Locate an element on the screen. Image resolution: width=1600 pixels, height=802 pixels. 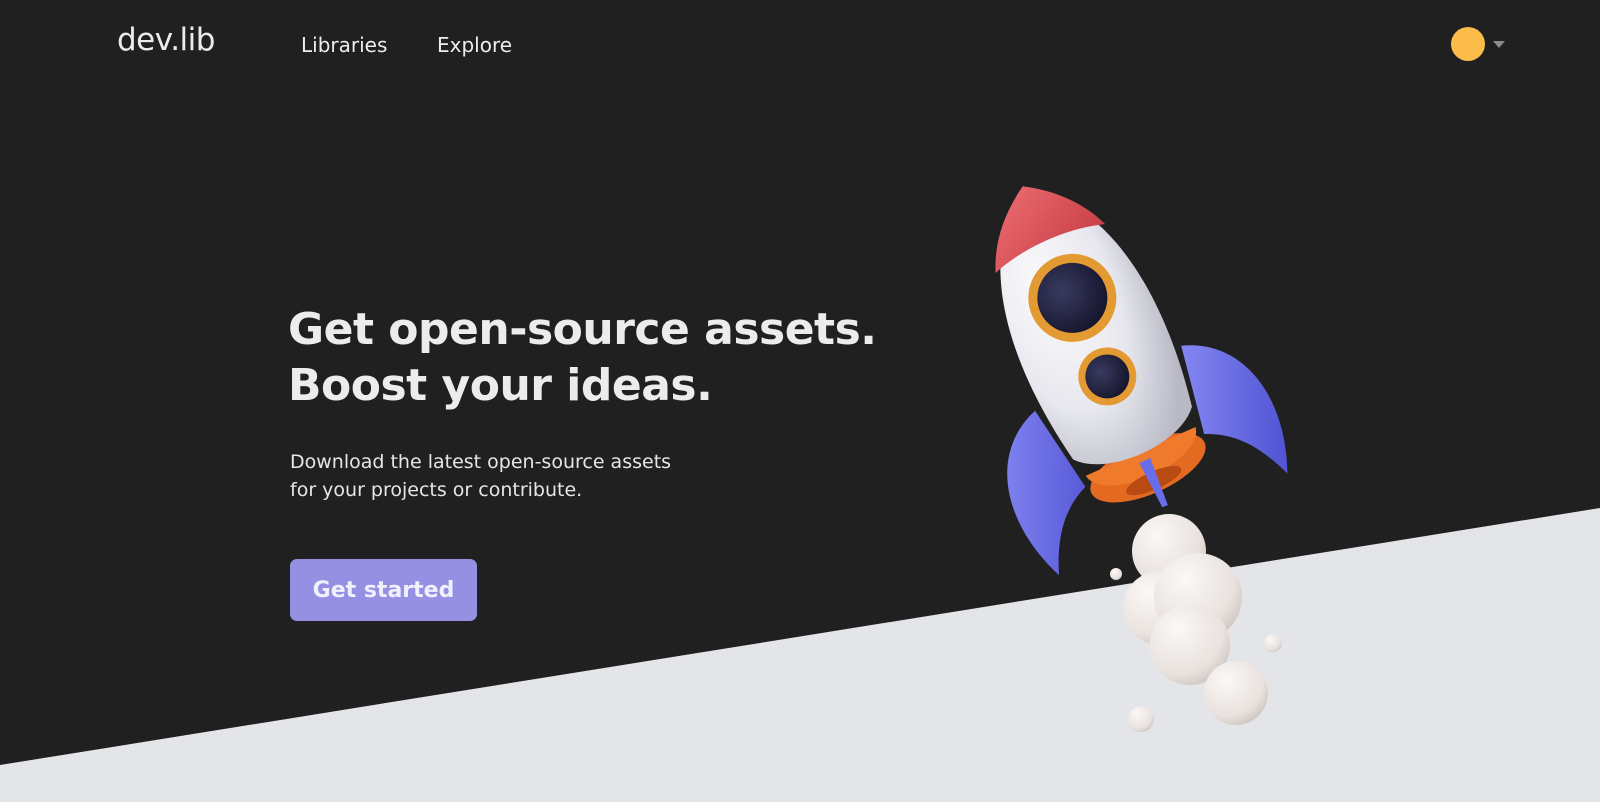
user-avatar is located at coordinates (1468, 44).